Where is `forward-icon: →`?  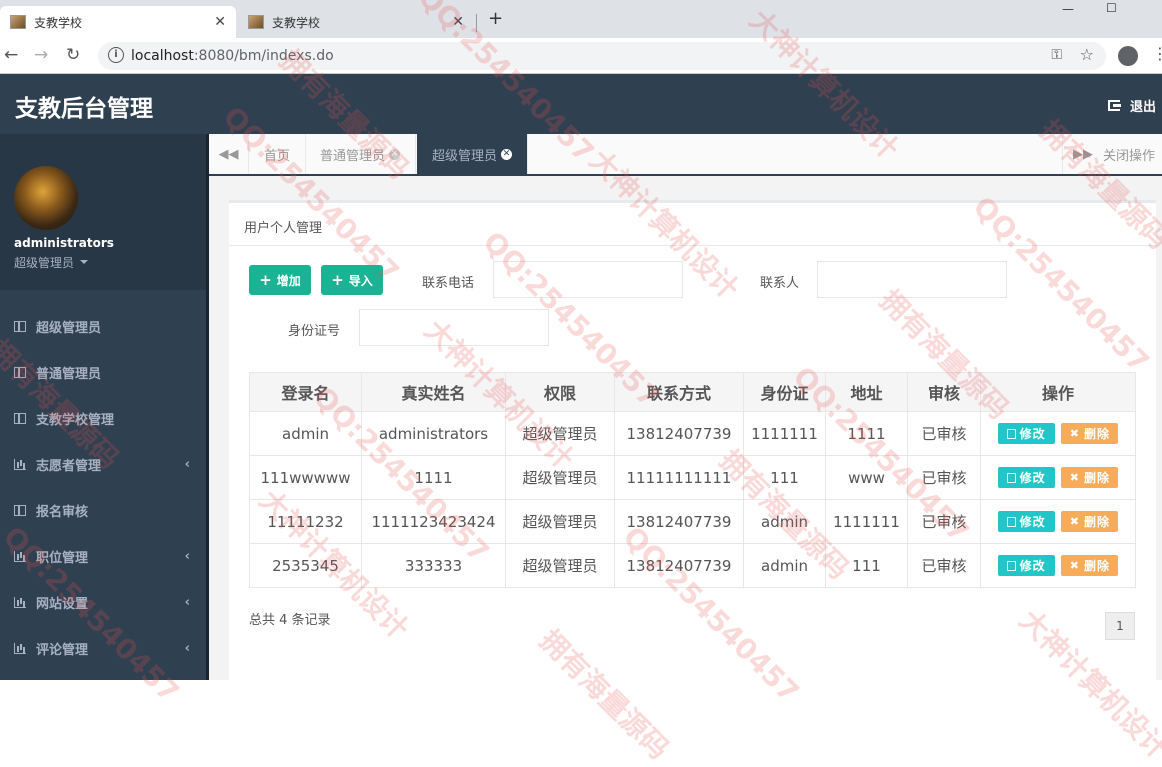
forward-icon: → is located at coordinates (41, 55).